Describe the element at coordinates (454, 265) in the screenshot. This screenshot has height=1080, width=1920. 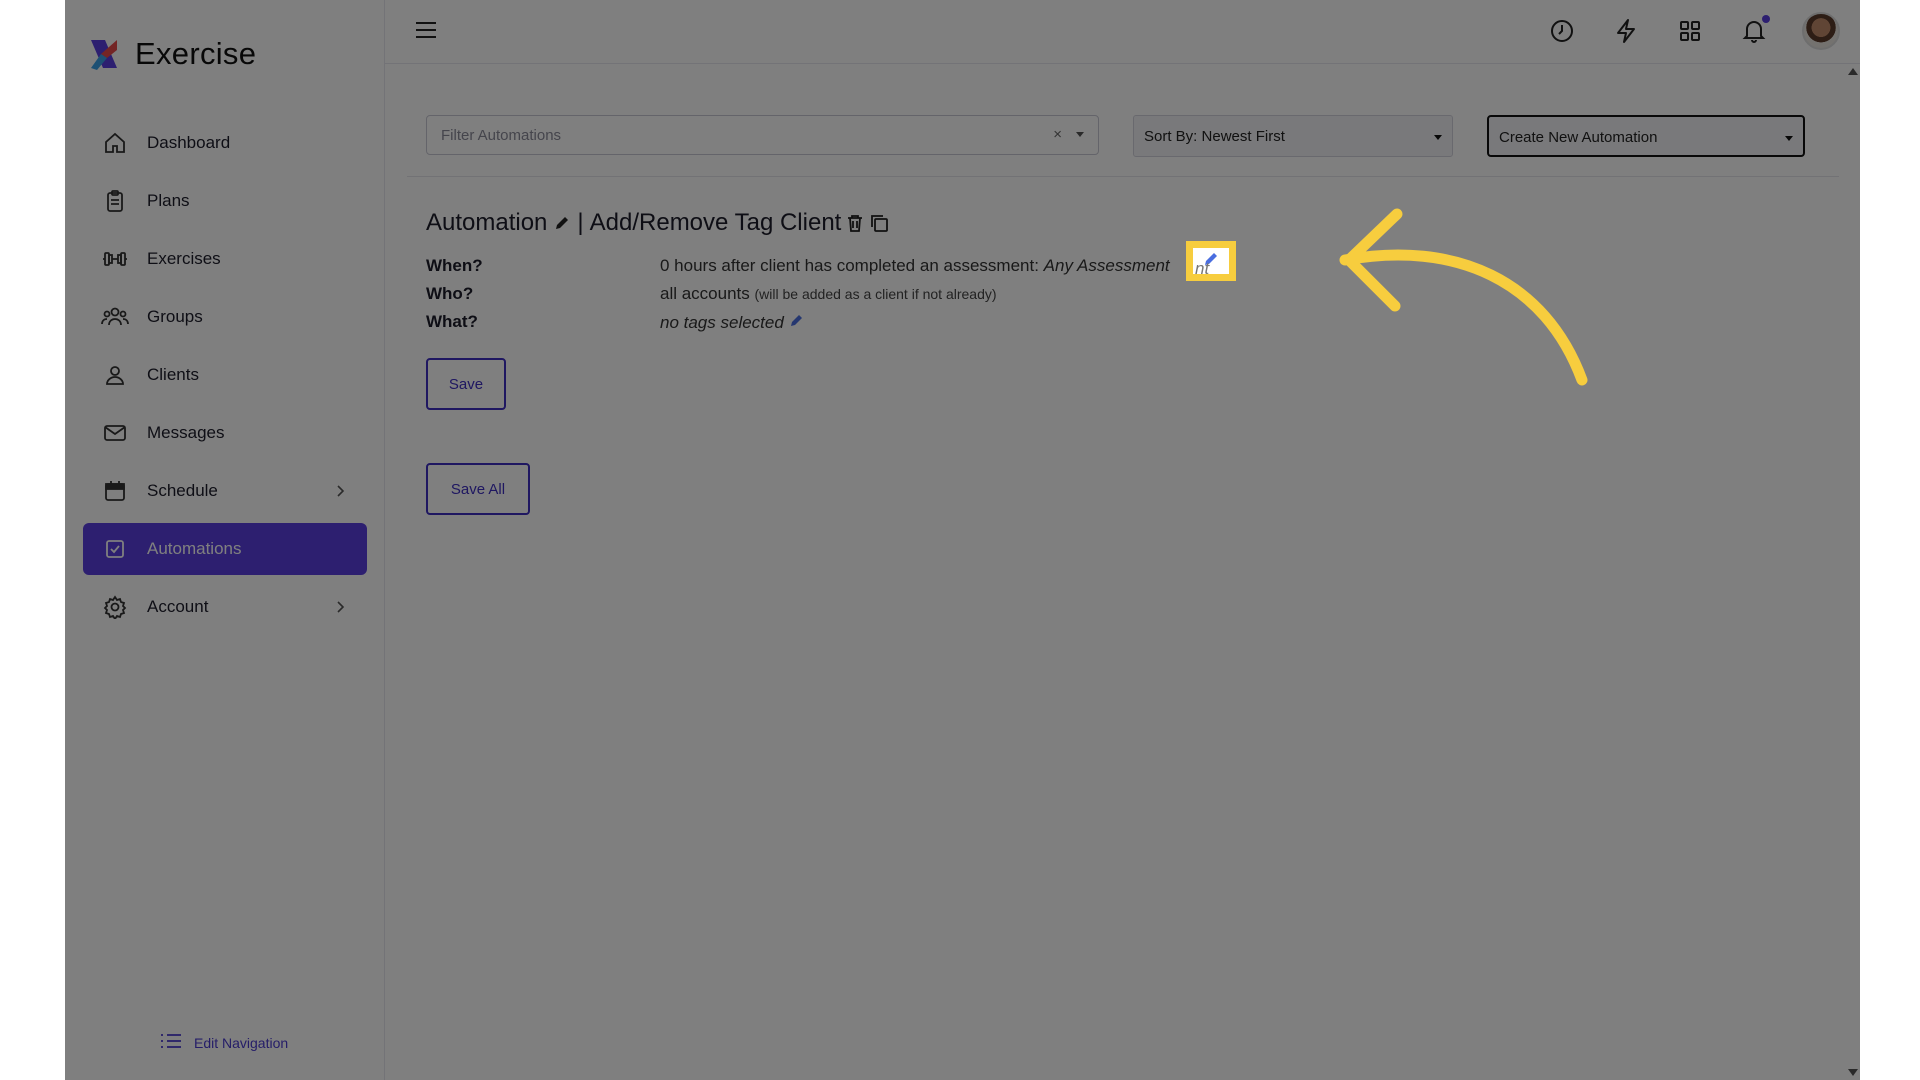
I see `when-label: When?` at that location.